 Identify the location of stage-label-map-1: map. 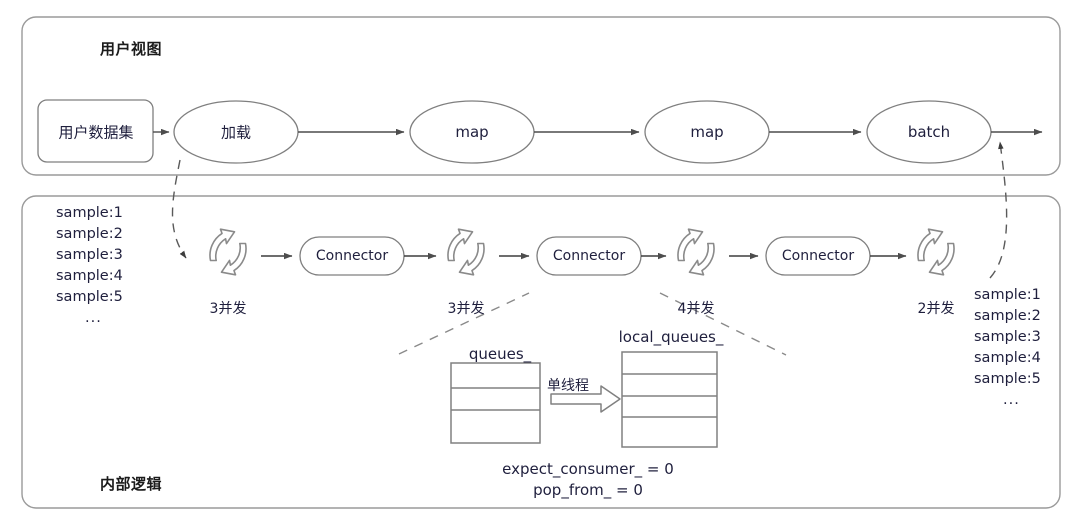
(472, 132).